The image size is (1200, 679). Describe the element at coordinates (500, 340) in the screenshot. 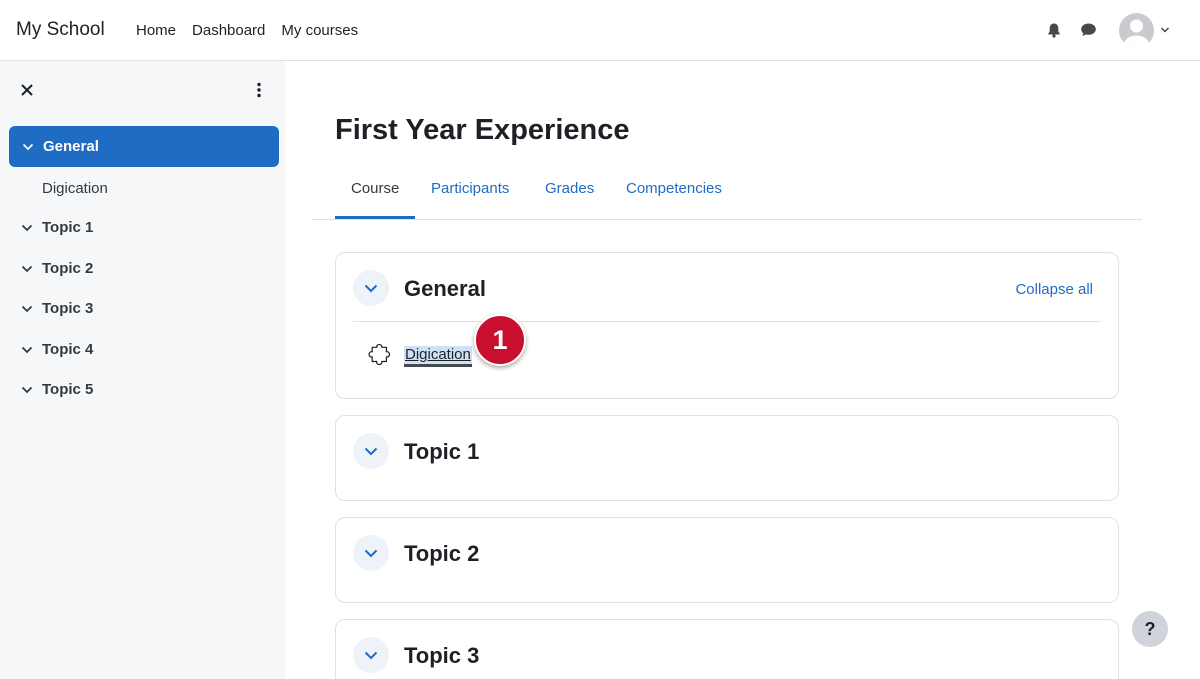

I see `step-number-badge: 1` at that location.